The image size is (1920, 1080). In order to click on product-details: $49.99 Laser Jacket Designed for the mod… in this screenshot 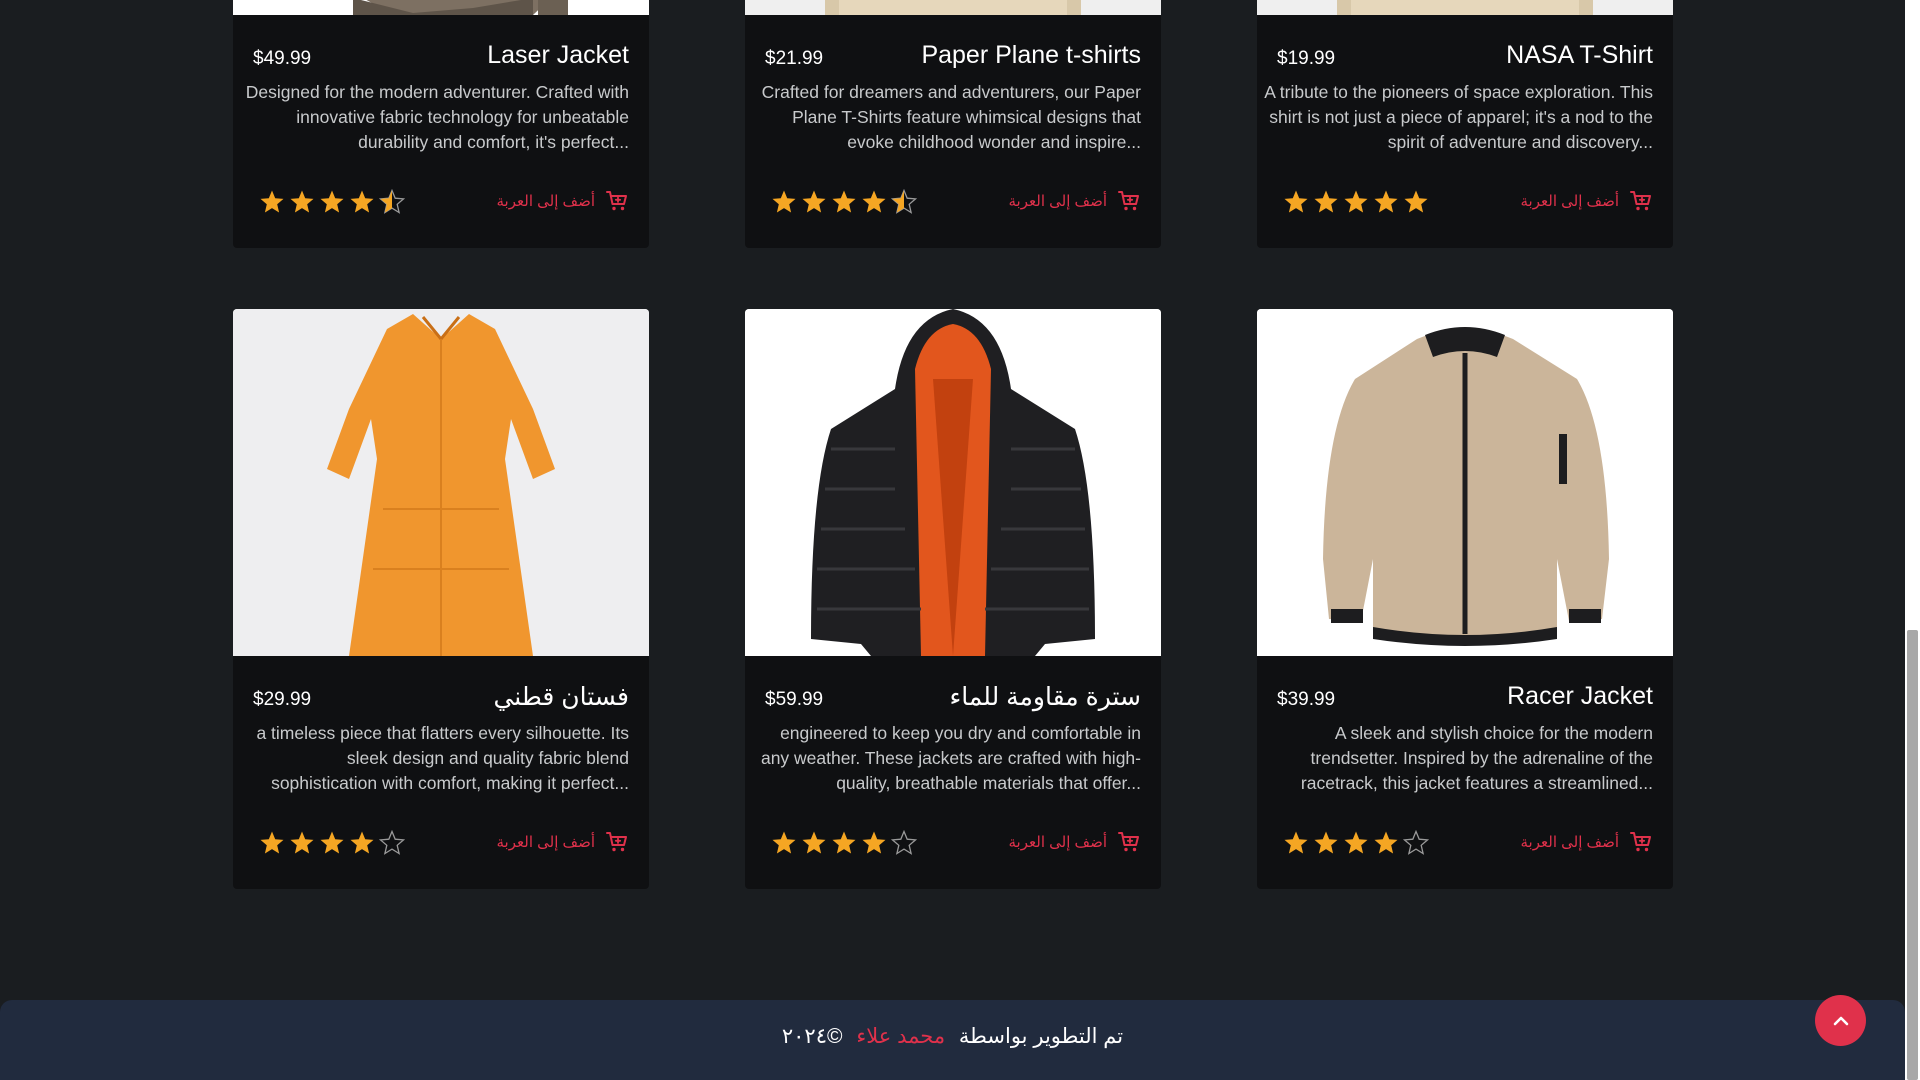, I will do `click(441, 131)`.